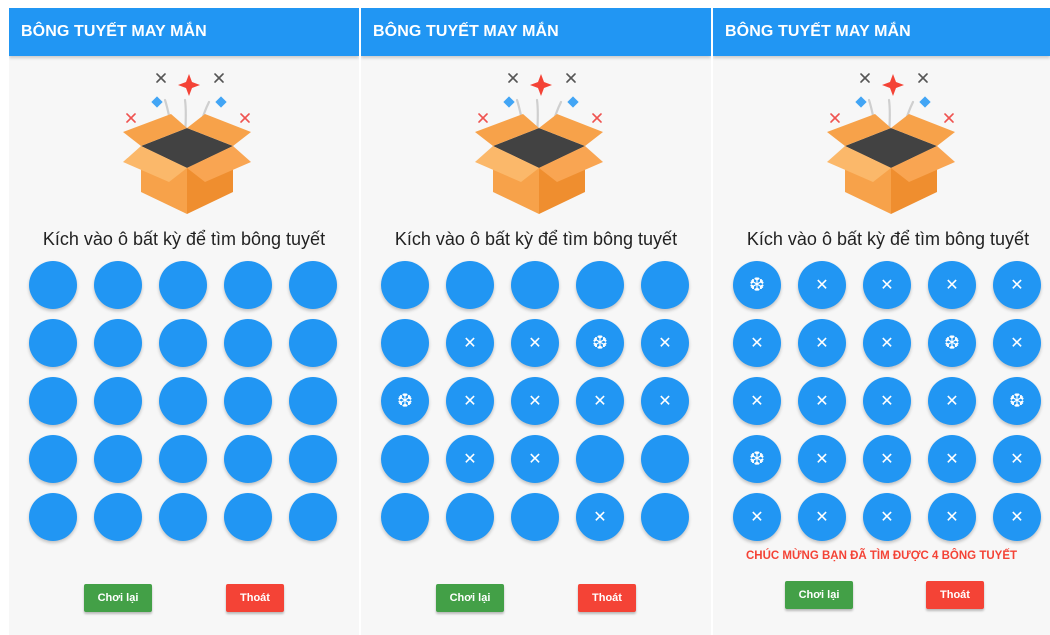  I want to click on snowflake-grid: ❆ ✕ ✕ ✕ ✕ ✕ ✕ ✕ ❆ ✕ ✕ ✕ ✕ ✕ ❆ ❆ ✕ ✕ ✕ ✕ ✕ ✕ ✕ ✕ ✕, so click(891, 401).